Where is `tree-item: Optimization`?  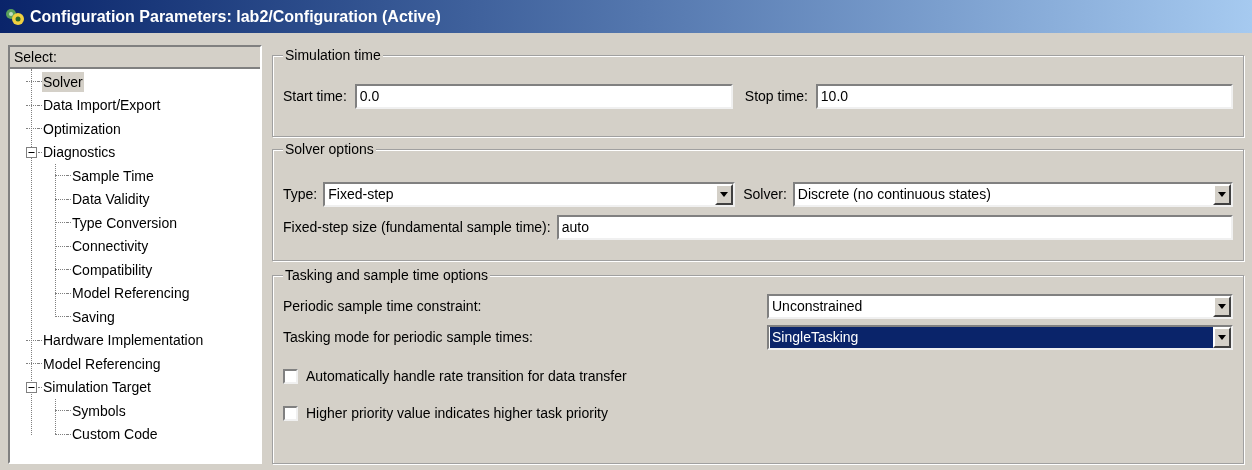 tree-item: Optimization is located at coordinates (82, 128).